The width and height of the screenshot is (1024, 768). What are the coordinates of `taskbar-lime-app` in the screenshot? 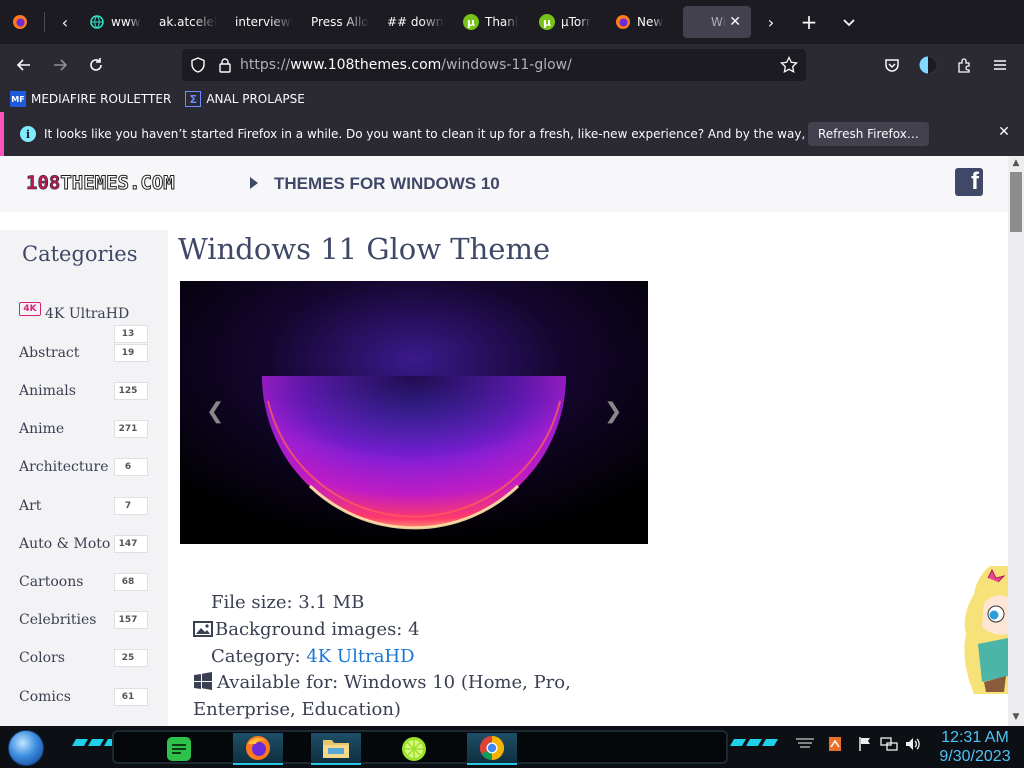 It's located at (414, 749).